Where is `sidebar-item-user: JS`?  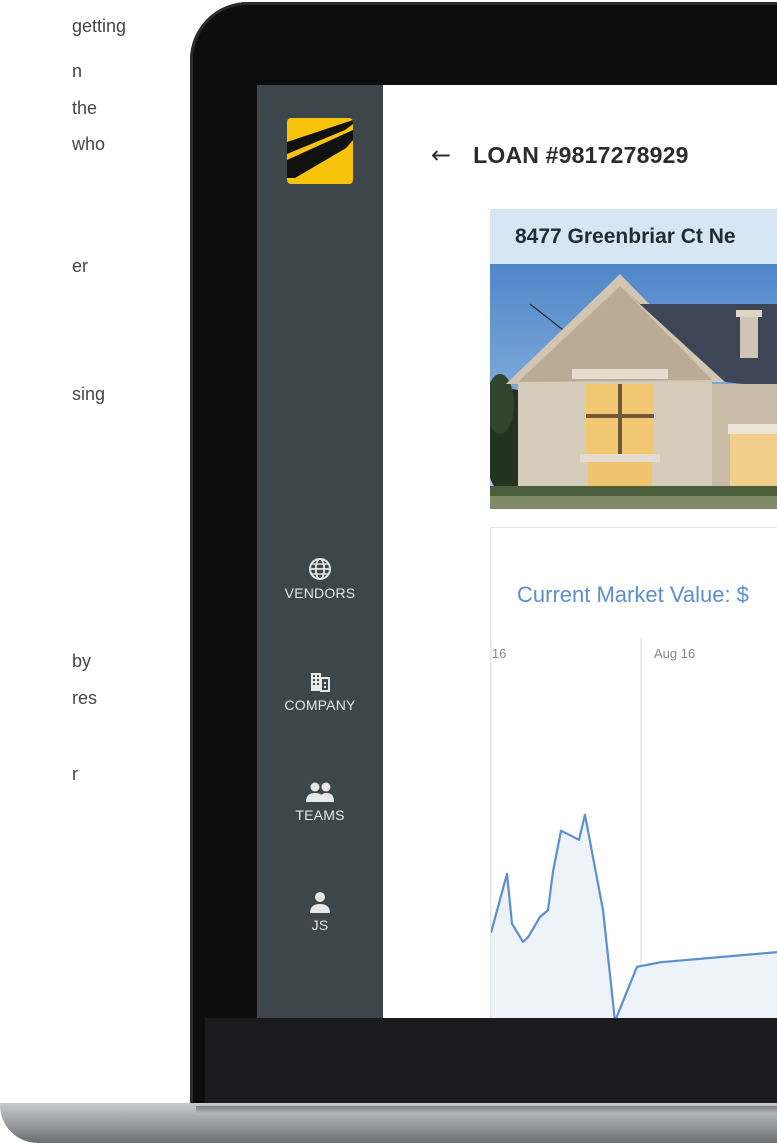 sidebar-item-user: JS is located at coordinates (320, 912).